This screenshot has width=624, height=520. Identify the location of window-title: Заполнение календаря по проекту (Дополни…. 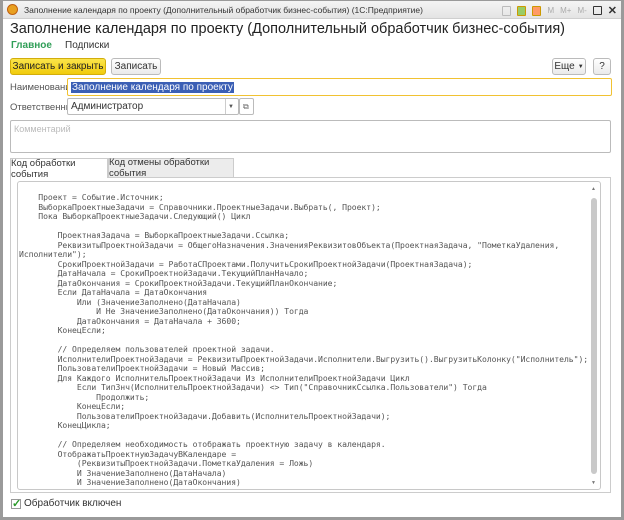
(223, 9).